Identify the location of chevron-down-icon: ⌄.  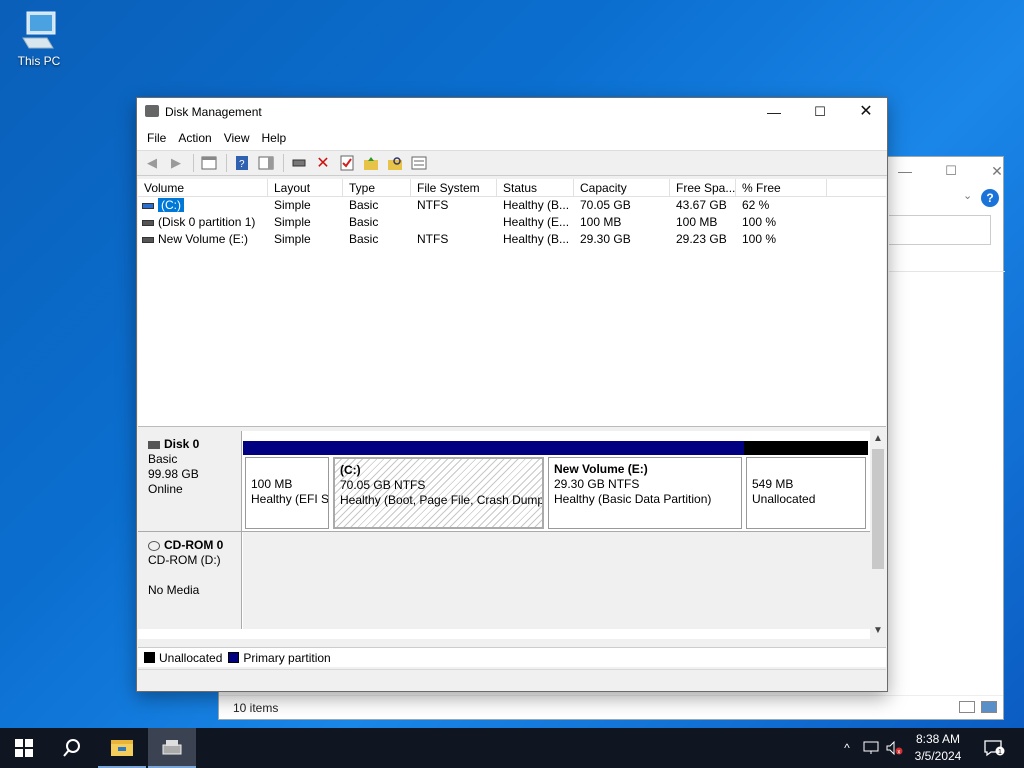
(967, 195).